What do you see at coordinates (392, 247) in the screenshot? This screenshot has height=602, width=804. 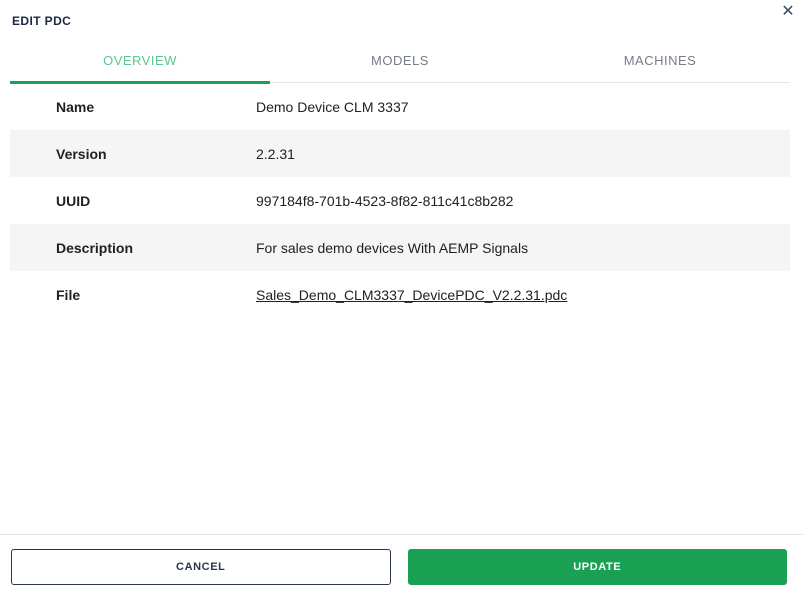 I see `field-value: For sales demo devices With AEMP Signals` at bounding box center [392, 247].